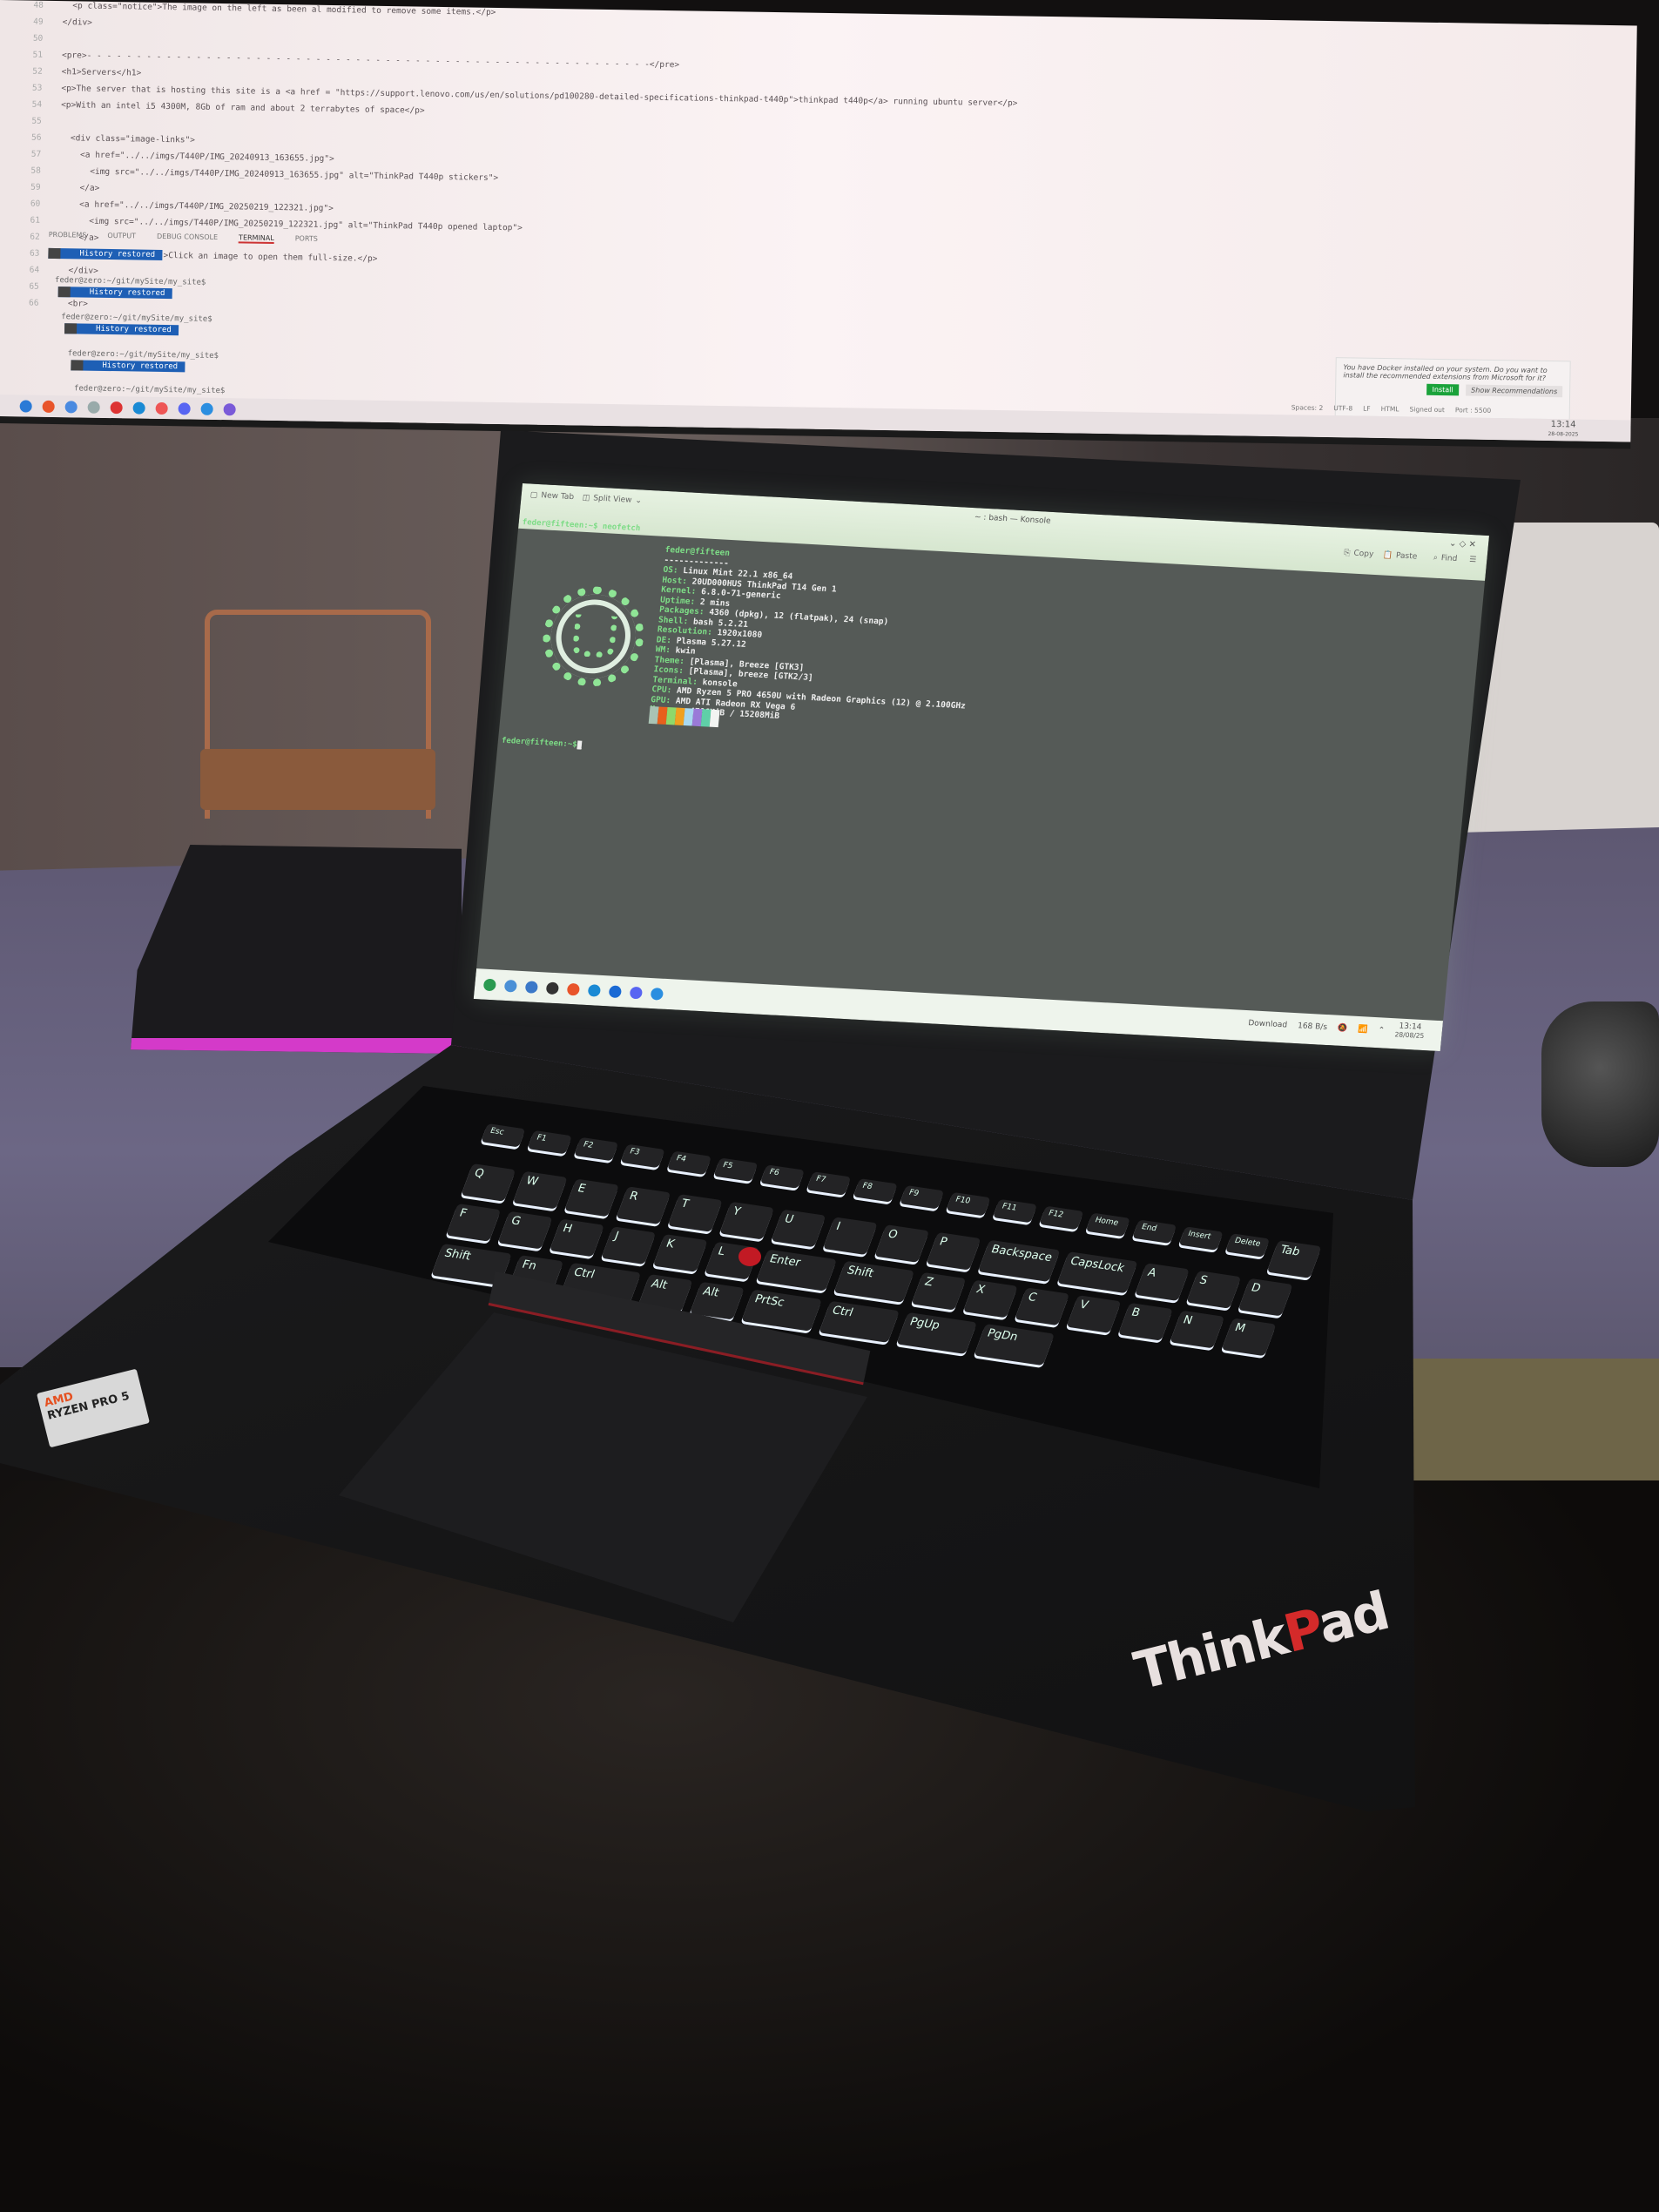 This screenshot has width=1659, height=2212. Describe the element at coordinates (850, 1236) in the screenshot. I see `key: I` at that location.